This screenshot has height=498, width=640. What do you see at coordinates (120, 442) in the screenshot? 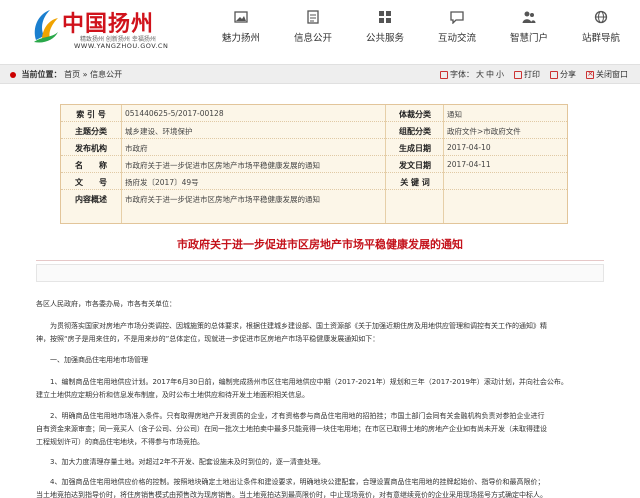
I see `paragraph: 工程规划许可）的商品住宅地块，不得参与市场竞拍。` at bounding box center [120, 442].